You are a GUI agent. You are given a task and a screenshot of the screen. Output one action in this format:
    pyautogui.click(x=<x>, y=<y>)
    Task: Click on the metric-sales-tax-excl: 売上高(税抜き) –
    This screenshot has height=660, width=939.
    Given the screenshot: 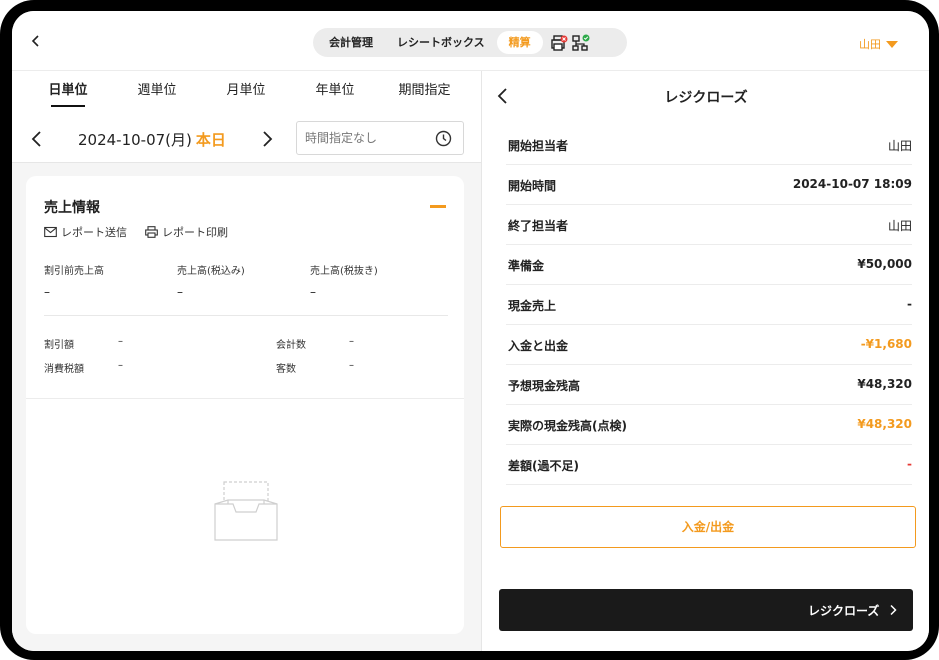 What is the action you would take?
    pyautogui.click(x=344, y=282)
    